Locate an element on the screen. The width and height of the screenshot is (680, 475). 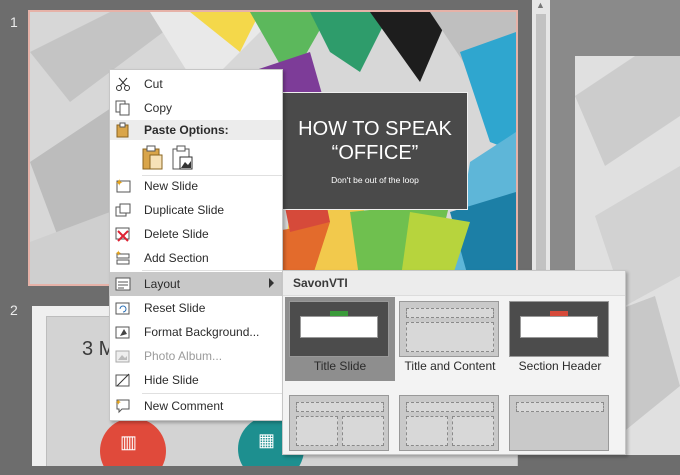
slide-number-1: 1 is located at coordinates (14, 22).